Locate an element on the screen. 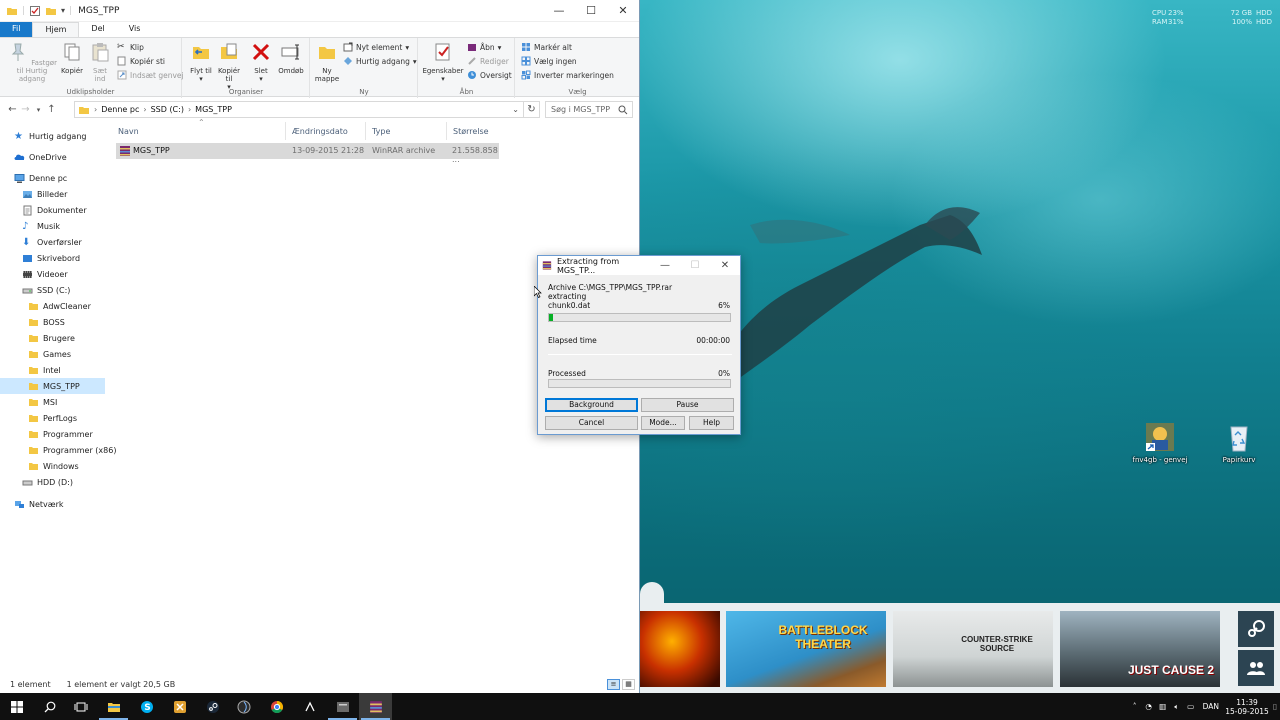 This screenshot has width=1280, height=720. taskbar-steam is located at coordinates (212, 706).